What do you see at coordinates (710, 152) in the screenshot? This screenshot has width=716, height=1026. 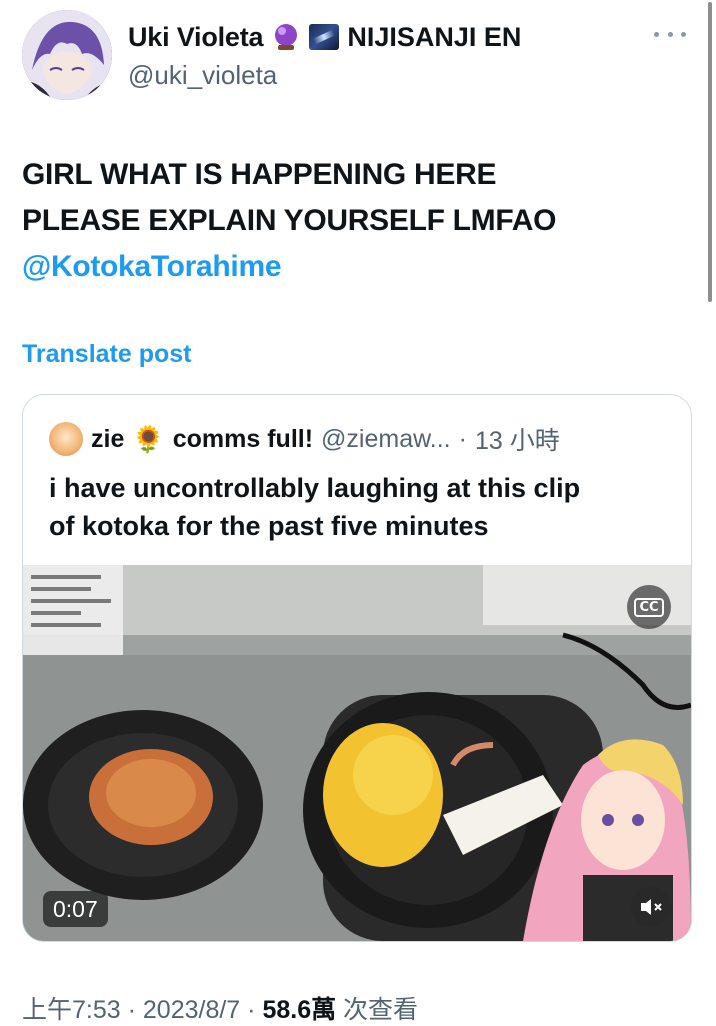 I see `scrollbar` at bounding box center [710, 152].